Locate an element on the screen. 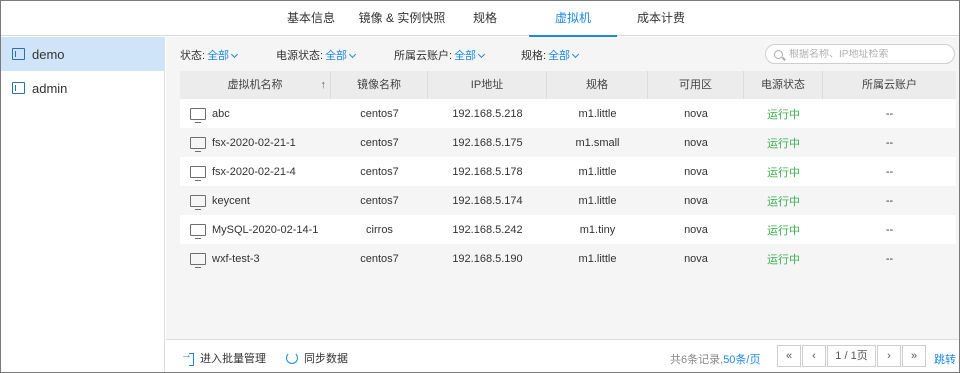 This screenshot has height=373, width=960. vm-name-cell: fsx-2020-02-21-1 is located at coordinates (255, 144).